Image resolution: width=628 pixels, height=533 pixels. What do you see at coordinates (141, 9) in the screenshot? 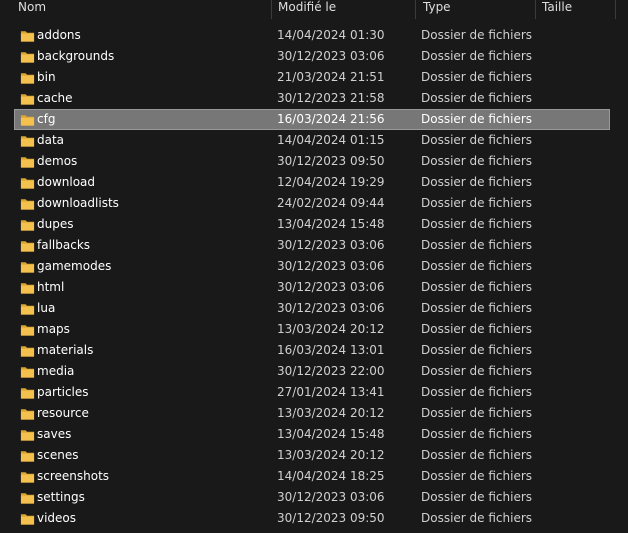
I see `column-header-name: Nom` at bounding box center [141, 9].